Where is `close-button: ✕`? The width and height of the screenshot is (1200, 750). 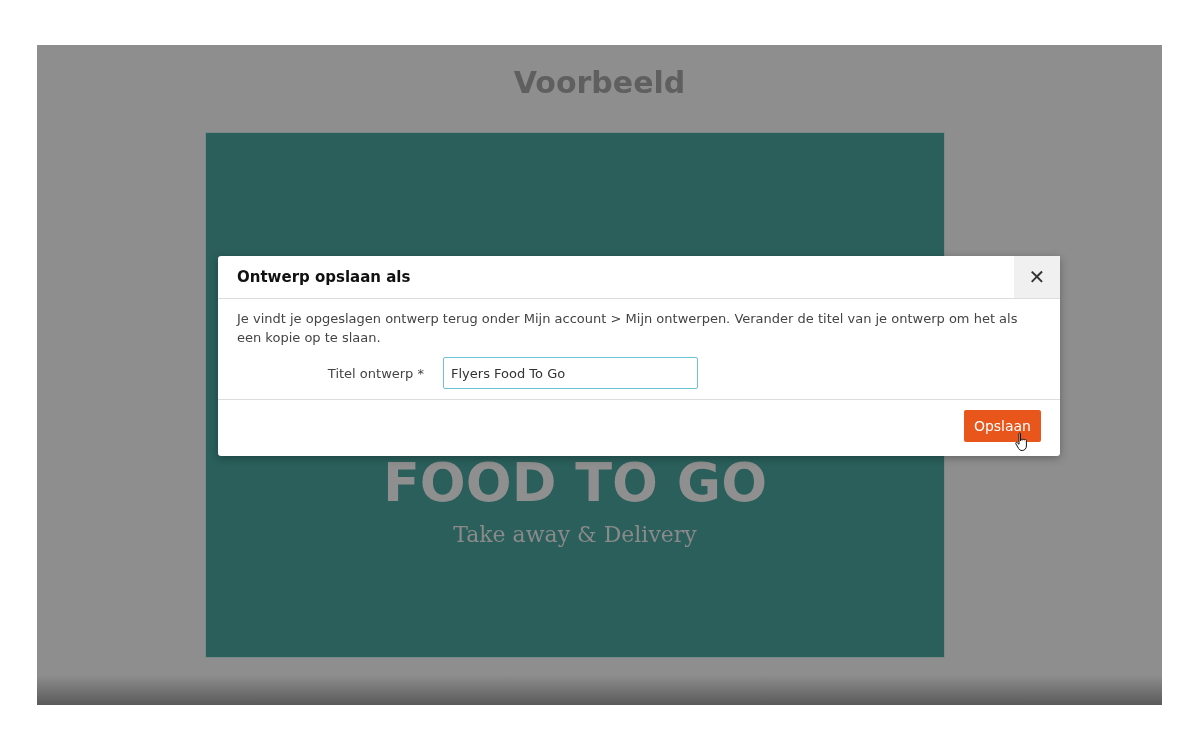 close-button: ✕ is located at coordinates (1037, 277).